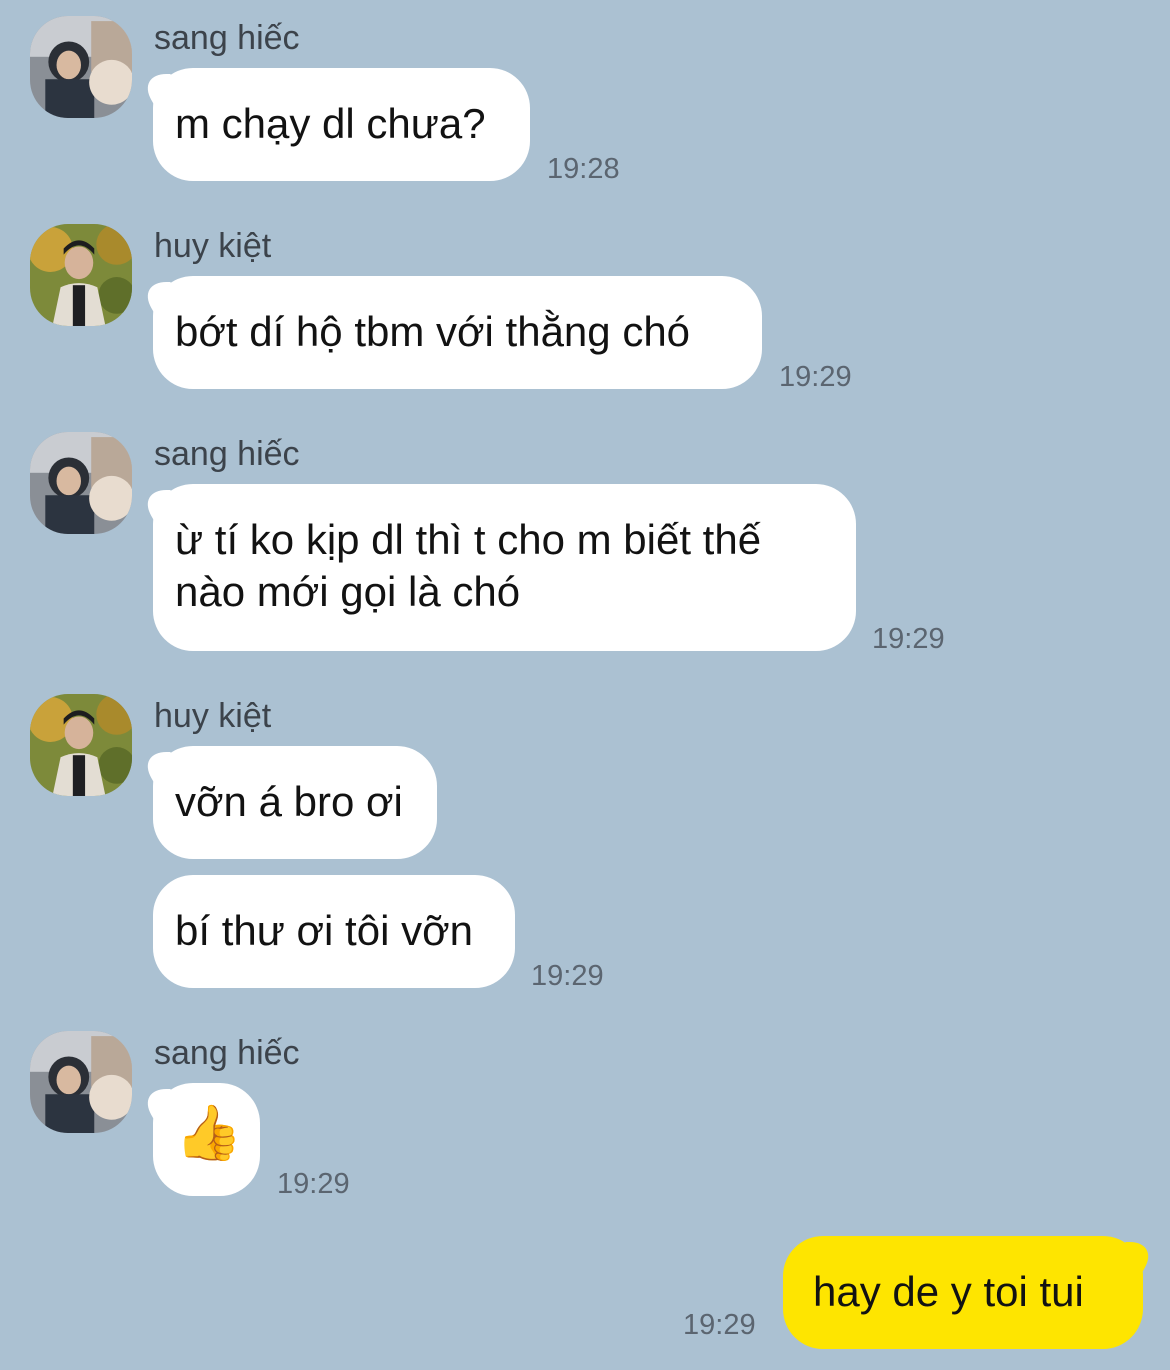 Image resolution: width=1170 pixels, height=1370 pixels. I want to click on message-bubble: vỡn á bro ơi, so click(295, 802).